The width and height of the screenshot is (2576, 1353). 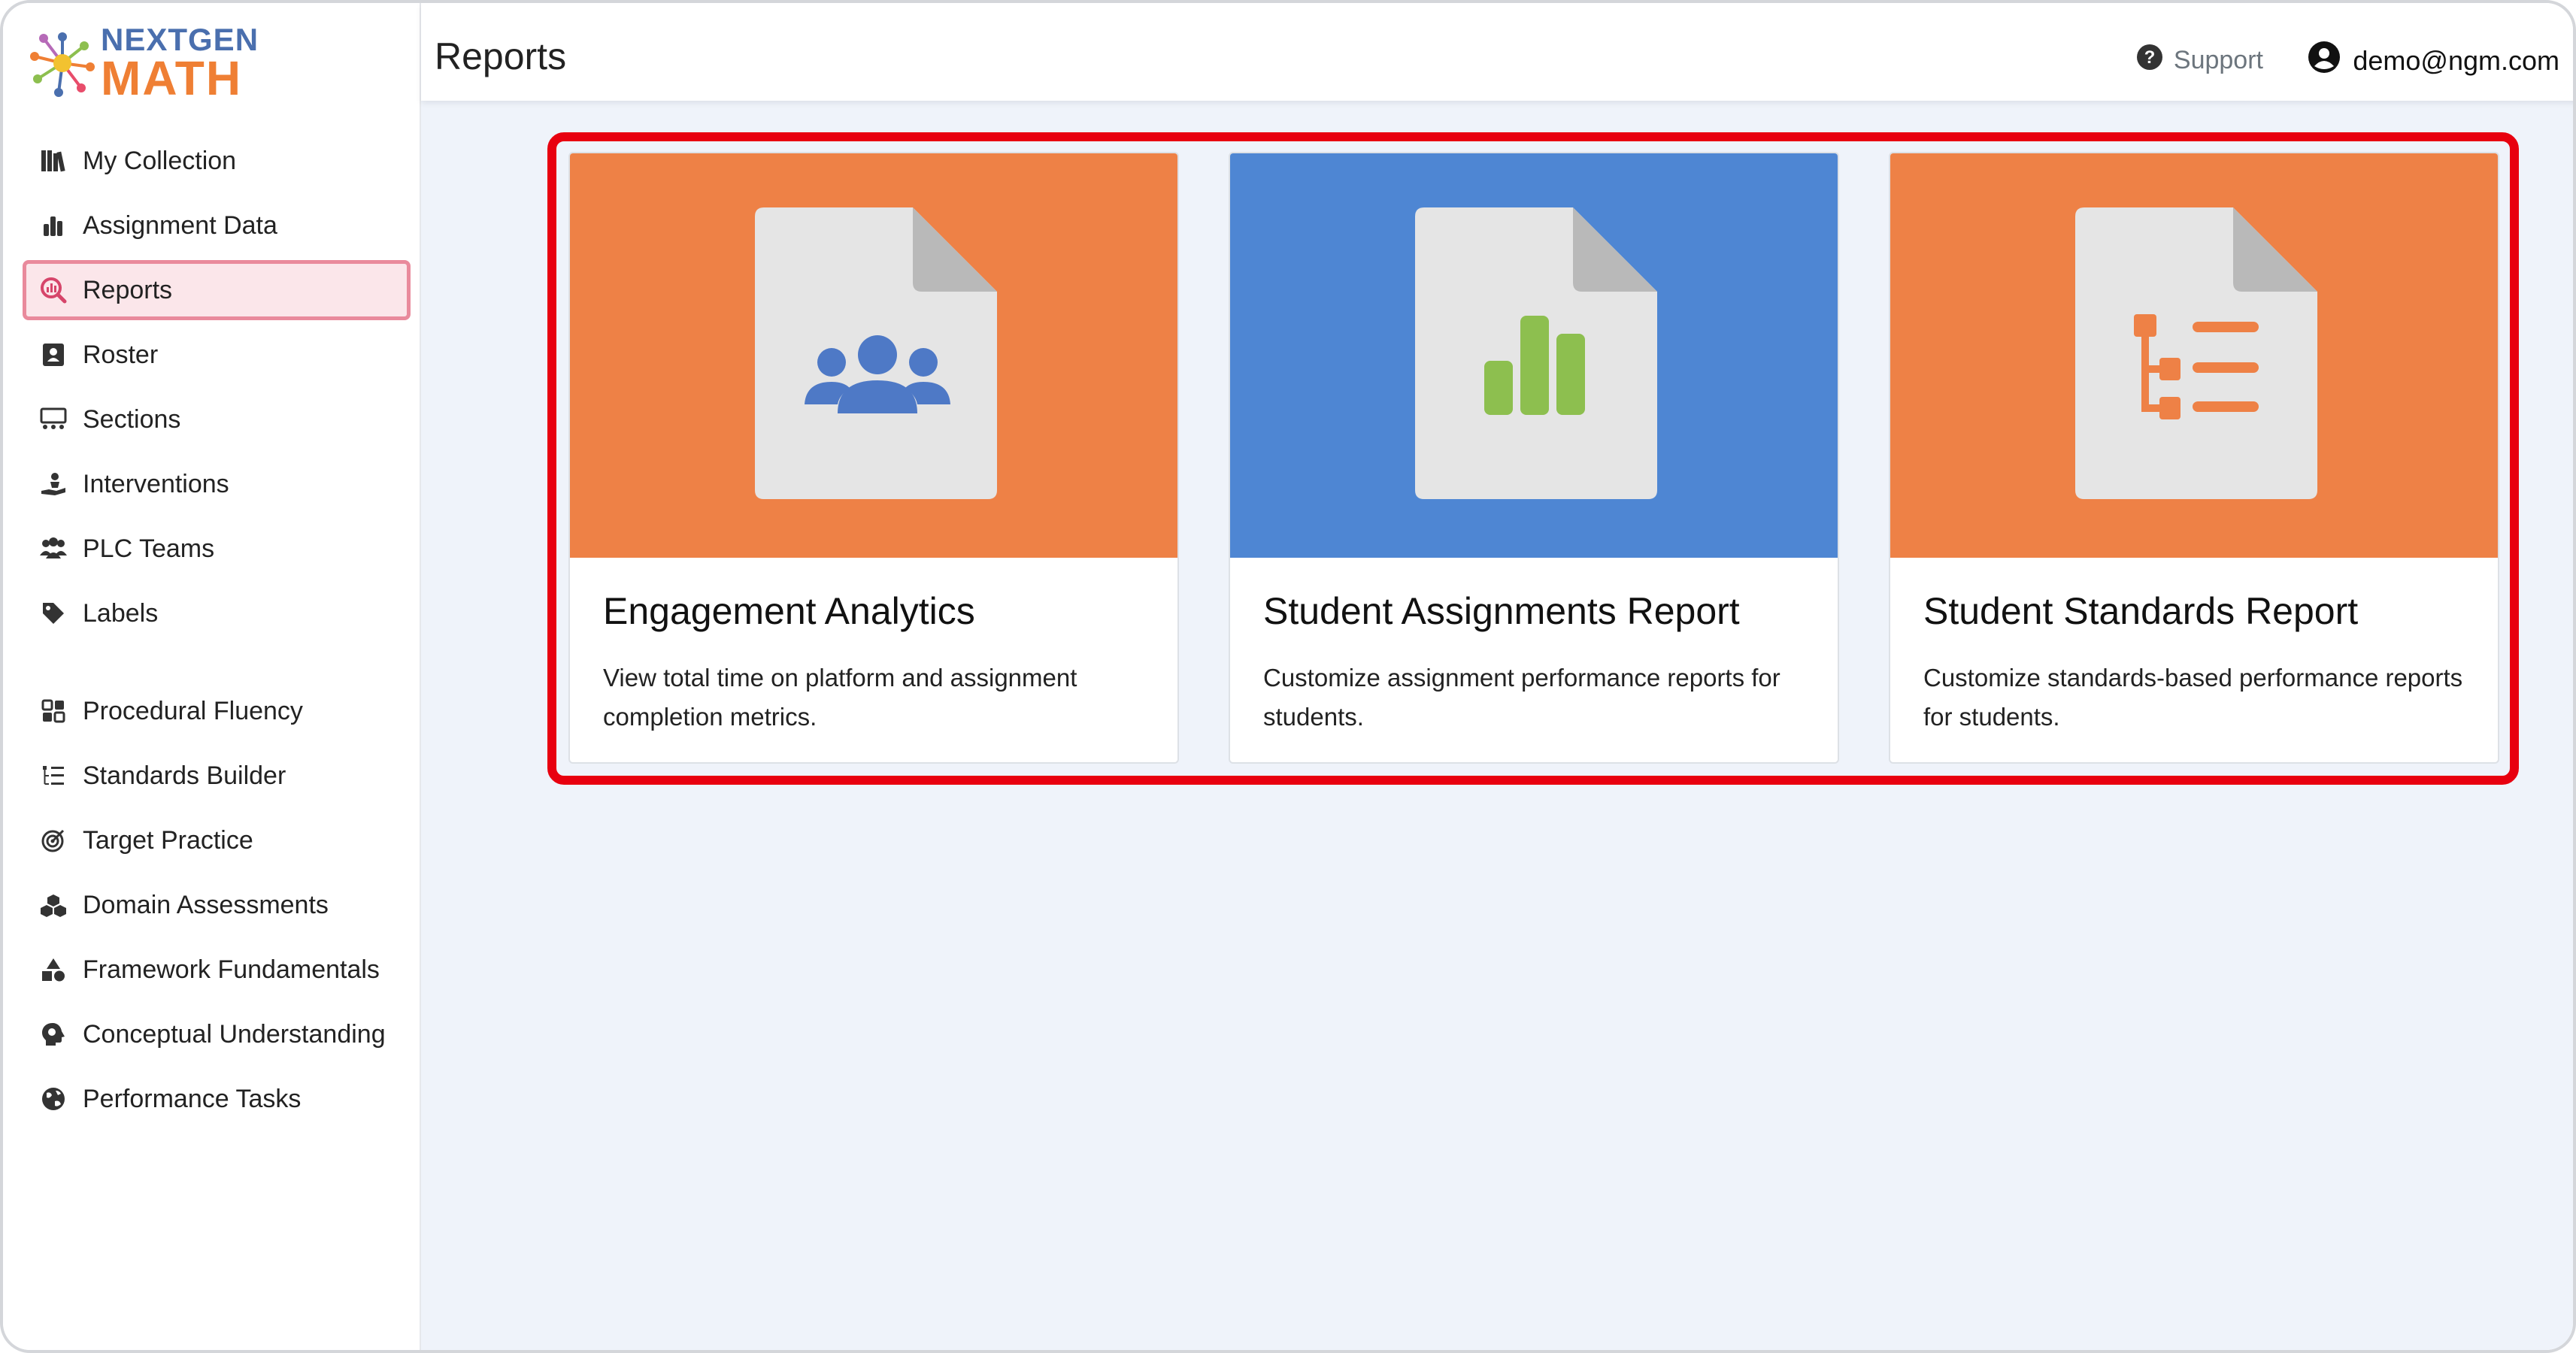 I want to click on target-icon, so click(x=53, y=841).